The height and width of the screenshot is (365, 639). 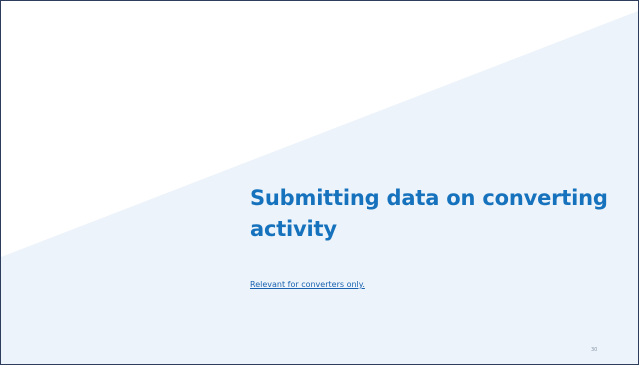 I want to click on converters-only-link: Relevant for converters only., so click(x=307, y=285).